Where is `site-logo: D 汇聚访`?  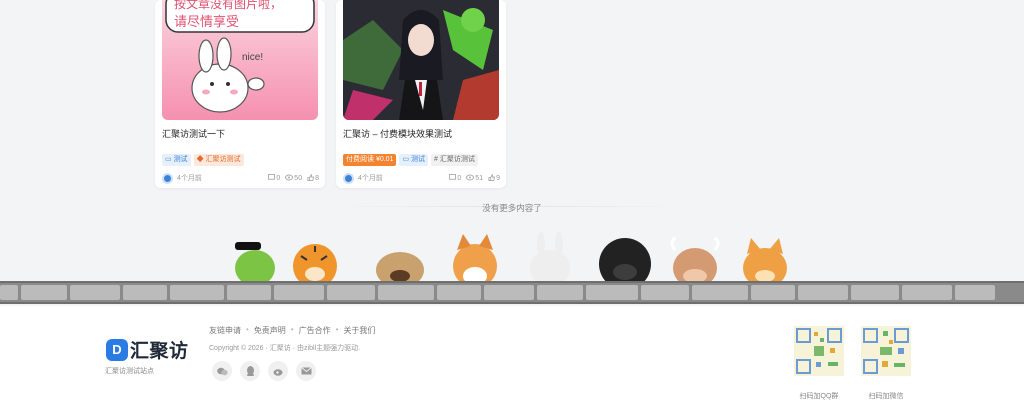
site-logo: D 汇聚访 is located at coordinates (147, 349).